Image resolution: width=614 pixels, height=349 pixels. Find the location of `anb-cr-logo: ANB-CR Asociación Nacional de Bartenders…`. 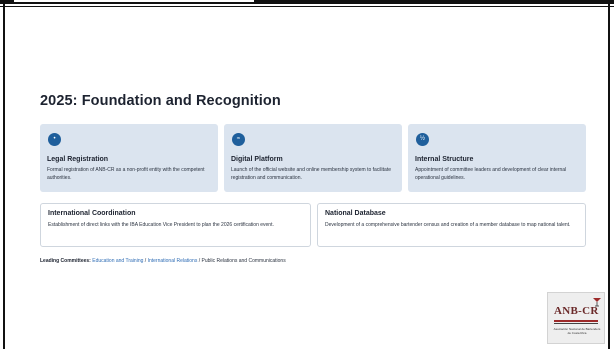

anb-cr-logo: ANB-CR Asociación Nacional de Bartenders… is located at coordinates (576, 318).